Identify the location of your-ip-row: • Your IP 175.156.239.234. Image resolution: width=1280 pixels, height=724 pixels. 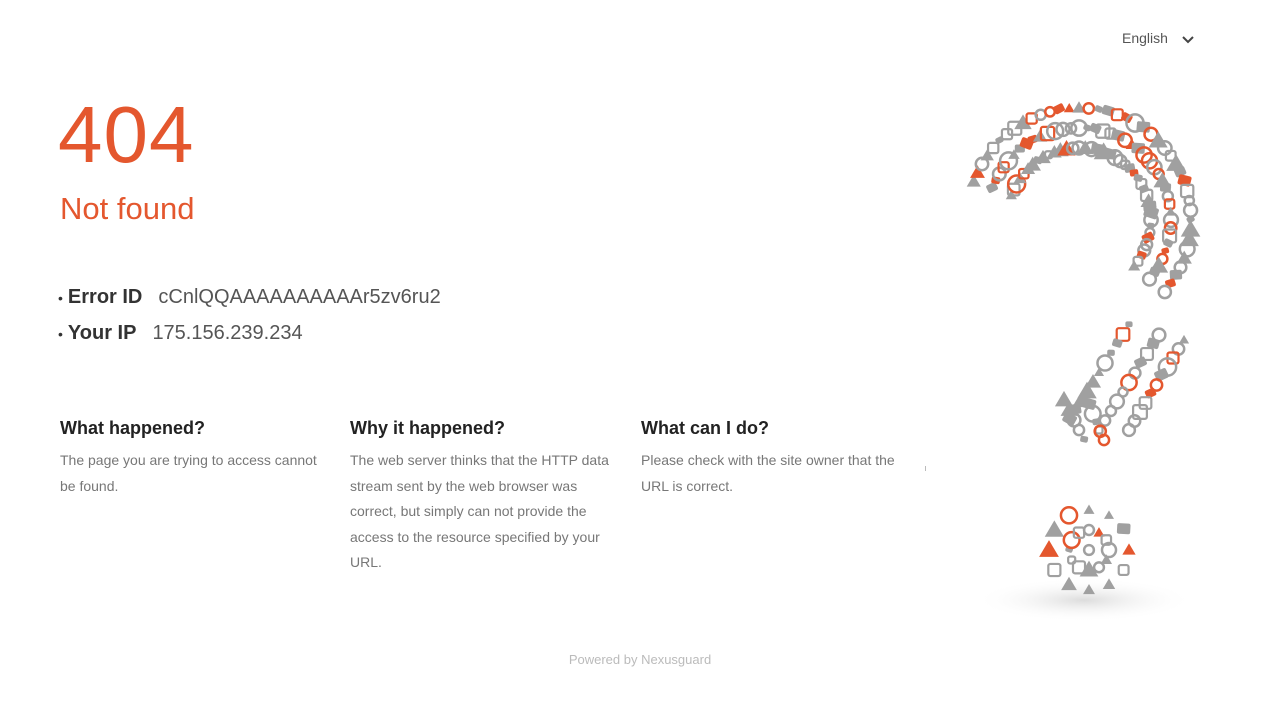
(180, 333).